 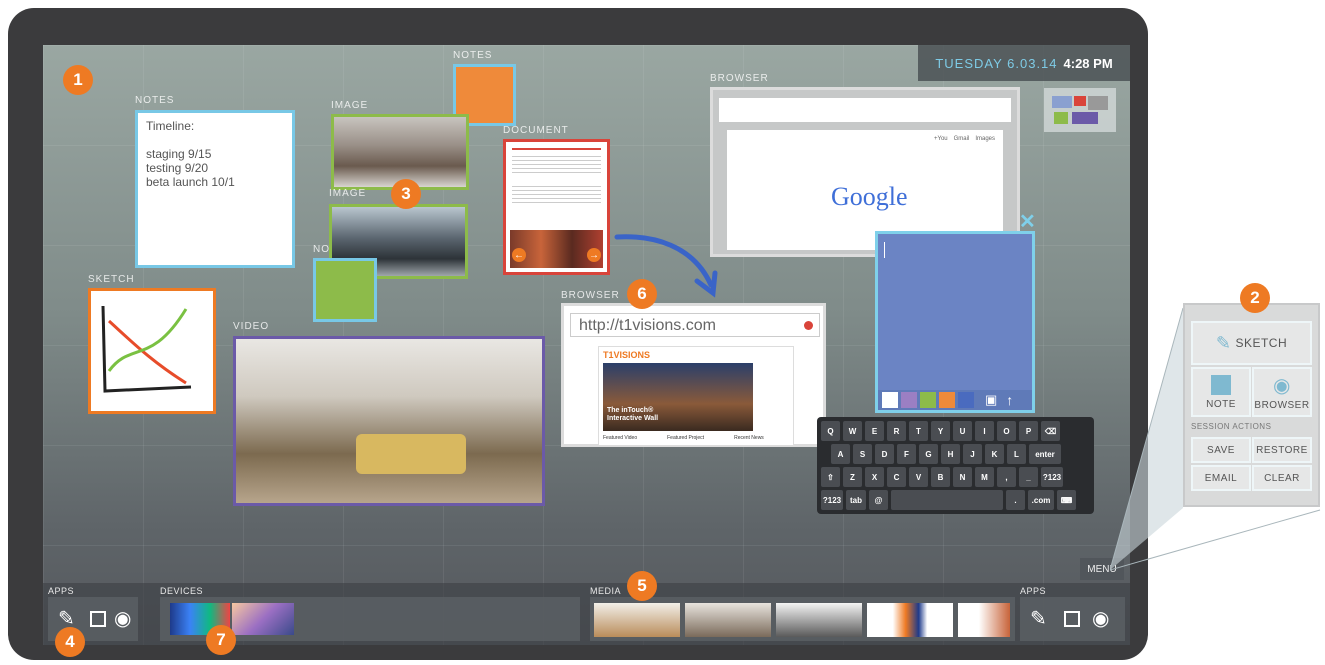 I want to click on keyboard-key: G, so click(x=928, y=454).